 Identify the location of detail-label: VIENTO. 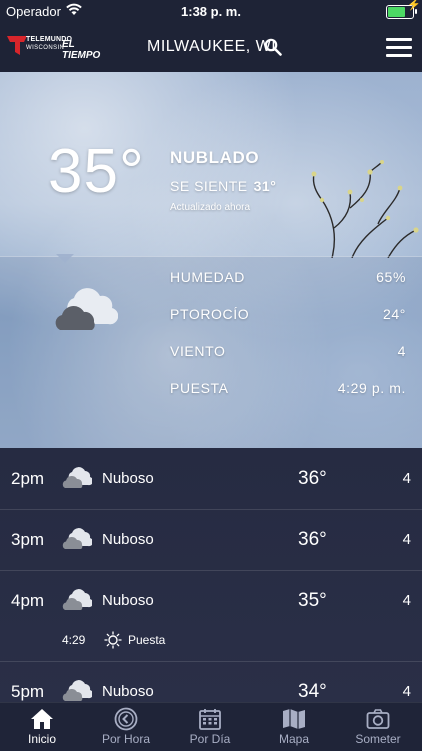
(198, 351).